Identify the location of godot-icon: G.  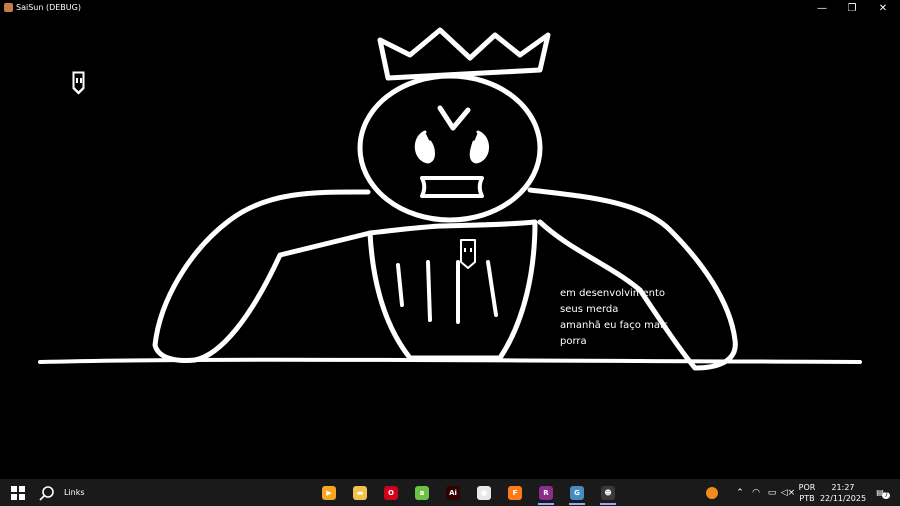
(577, 492).